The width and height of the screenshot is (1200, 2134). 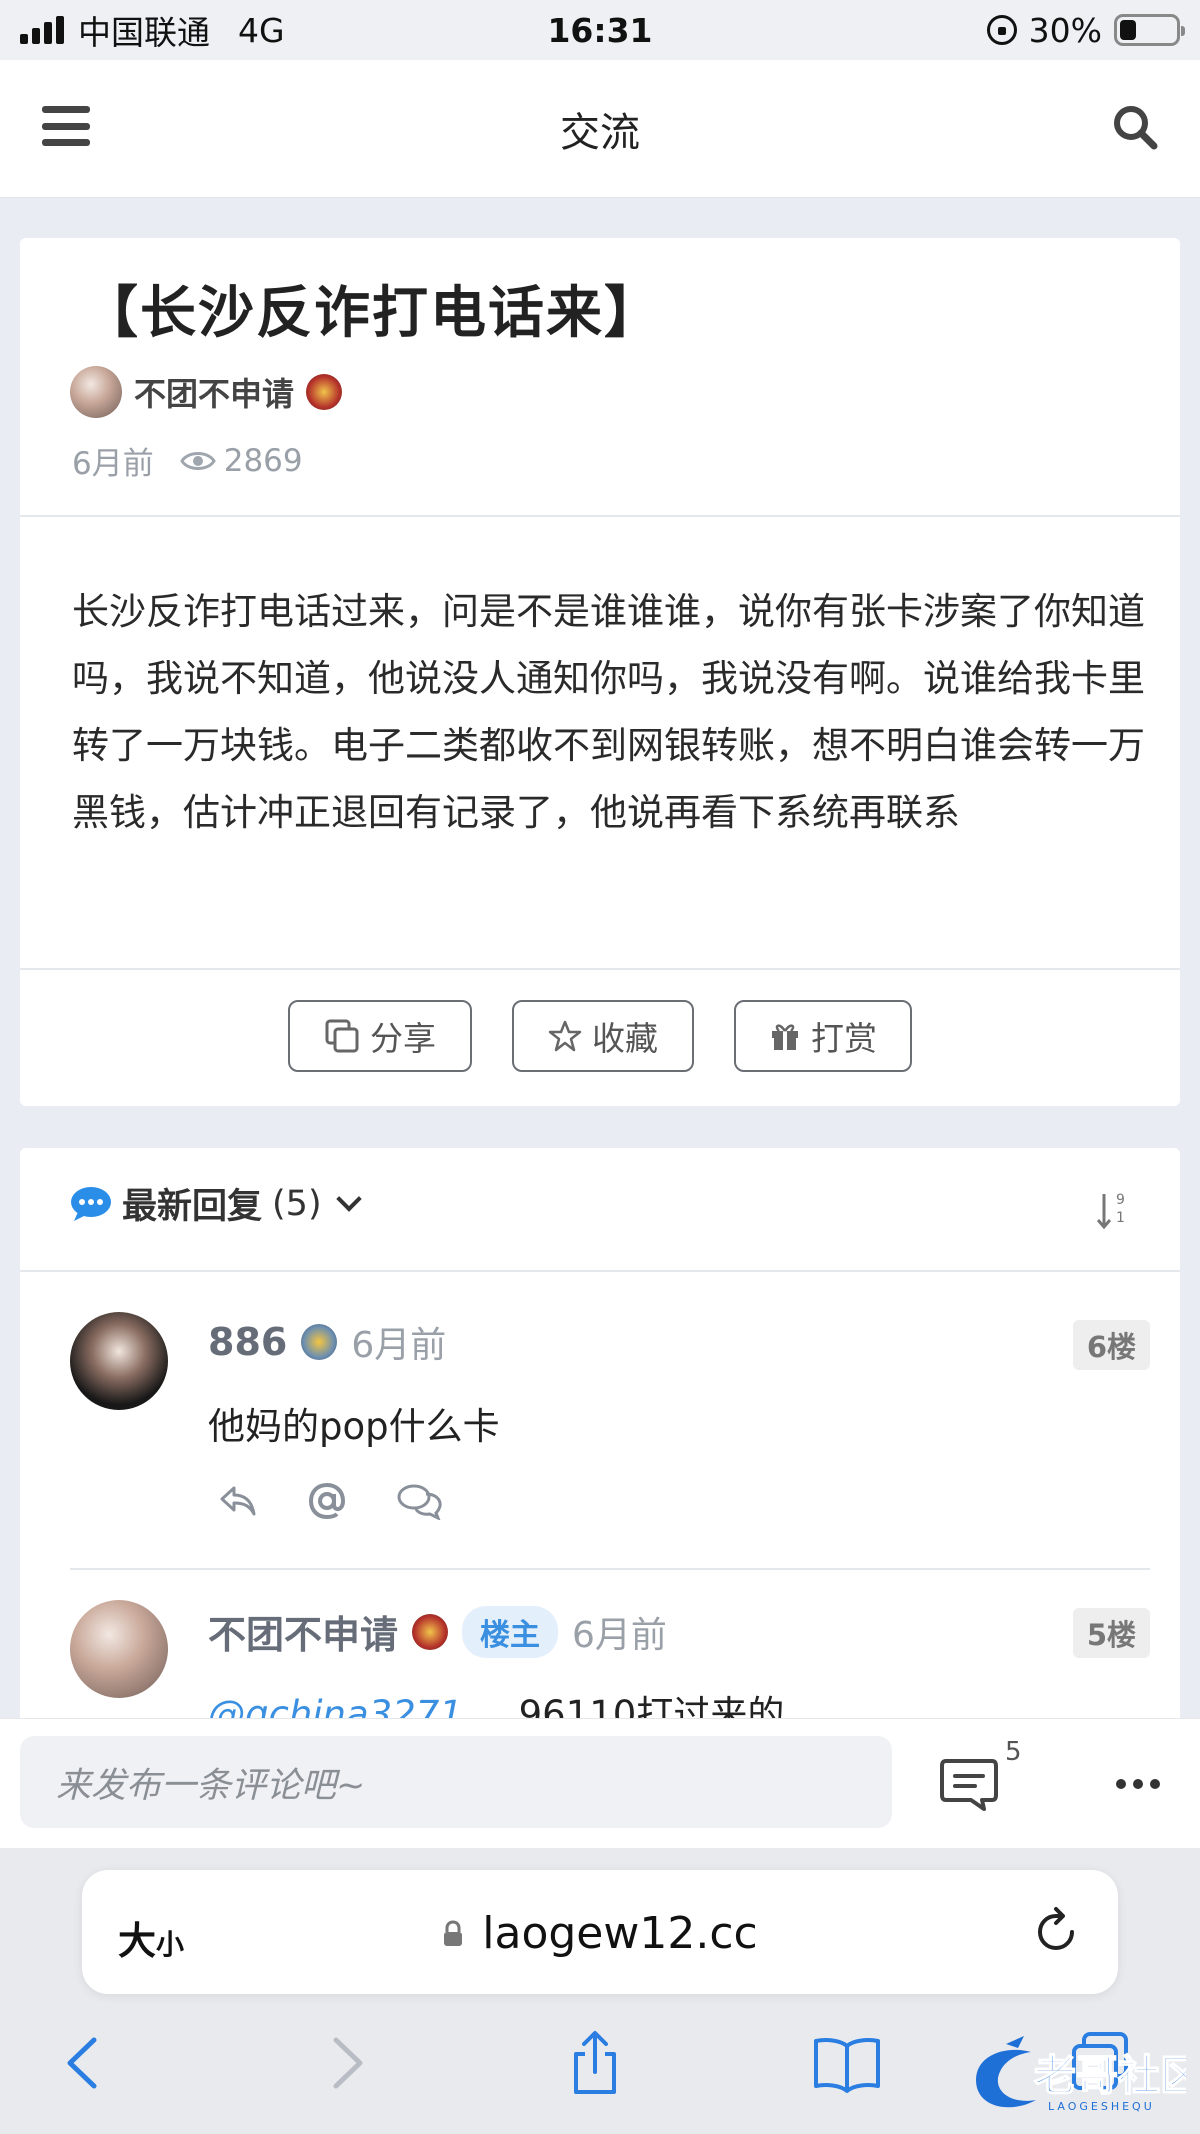 I want to click on rotation-lock-icon, so click(x=1001, y=30).